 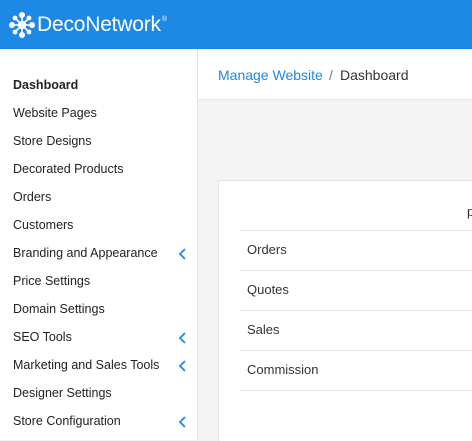 I want to click on sidebar-item-dashboard: Dashboard, so click(x=98, y=85).